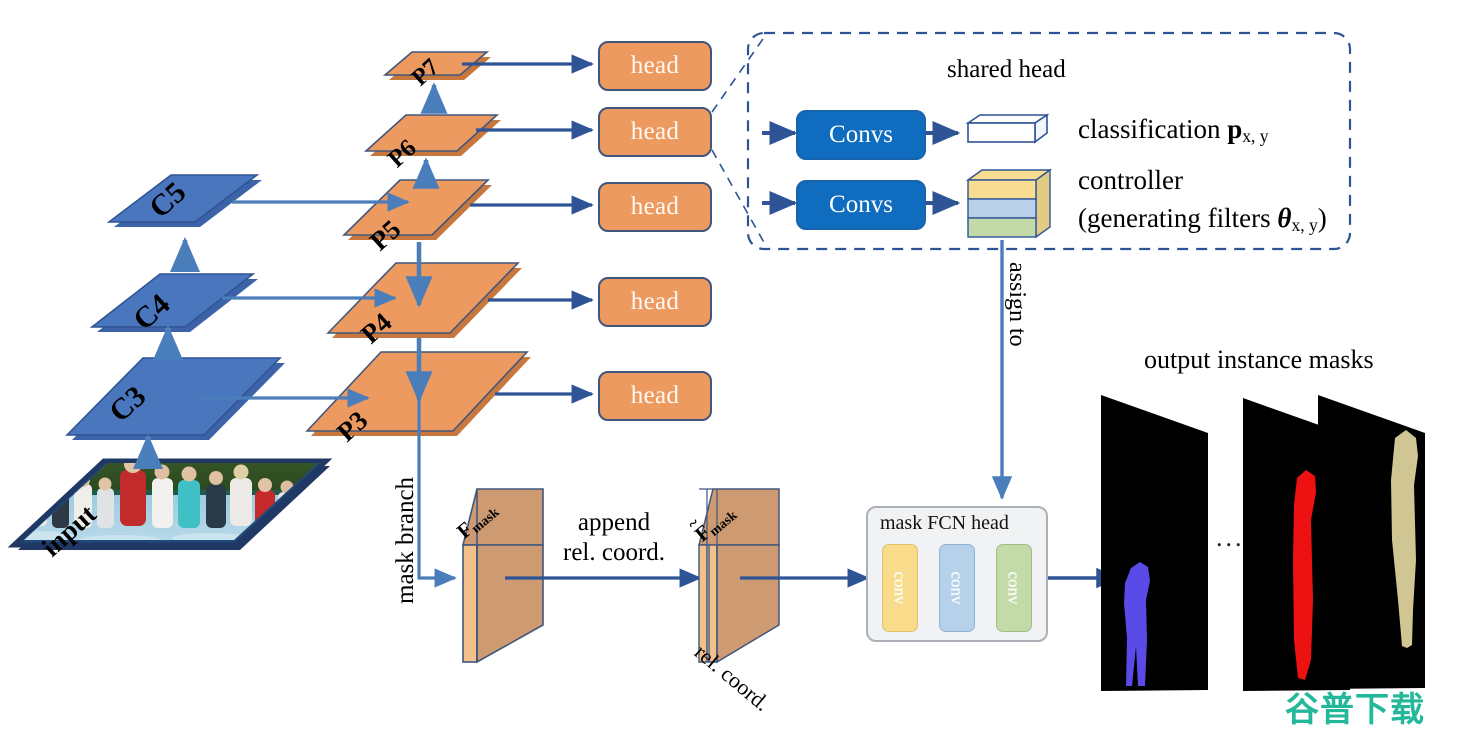 This screenshot has height=731, width=1469. Describe the element at coordinates (1235, 129) in the screenshot. I see `classification-symbol: p` at that location.